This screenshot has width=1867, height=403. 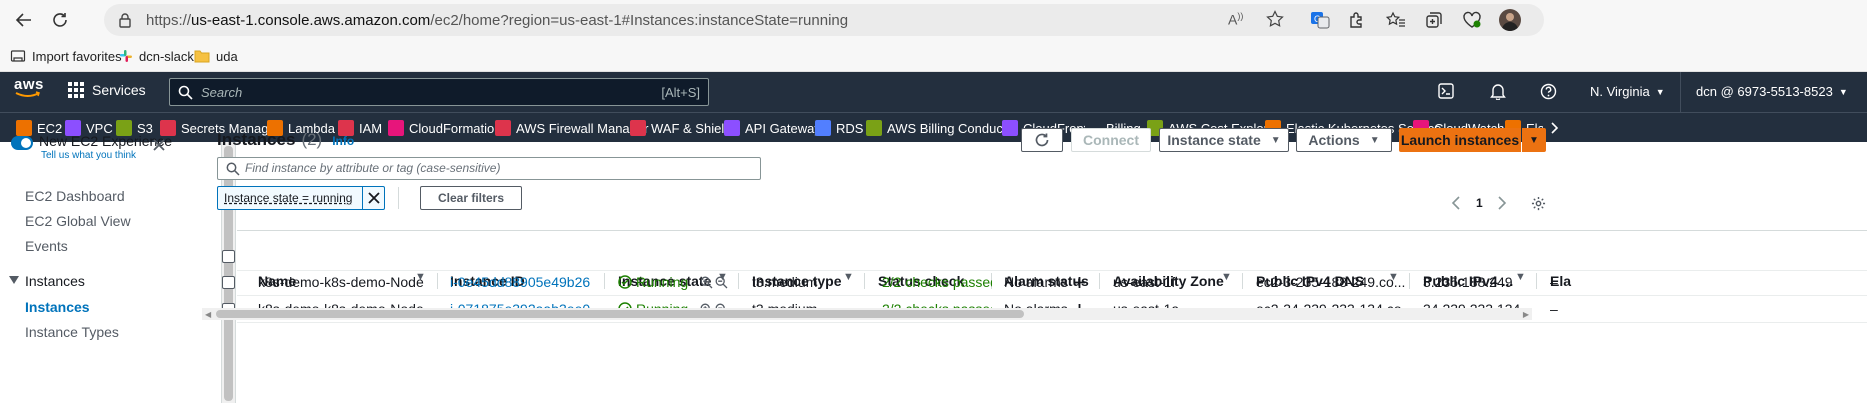 What do you see at coordinates (1052, 295) in the screenshot?
I see `row-divider` at bounding box center [1052, 295].